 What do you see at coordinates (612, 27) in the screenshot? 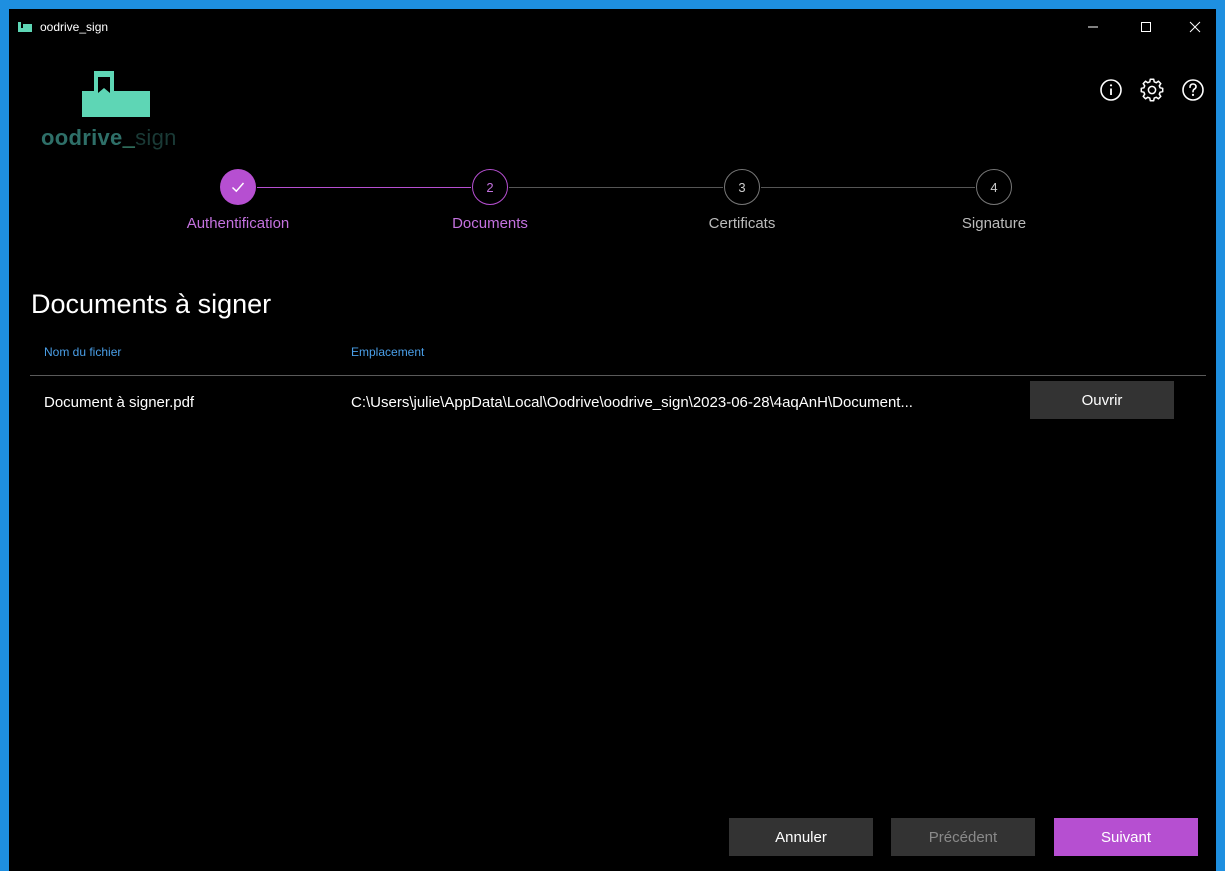
I see `title-bar: oodrive_sign` at bounding box center [612, 27].